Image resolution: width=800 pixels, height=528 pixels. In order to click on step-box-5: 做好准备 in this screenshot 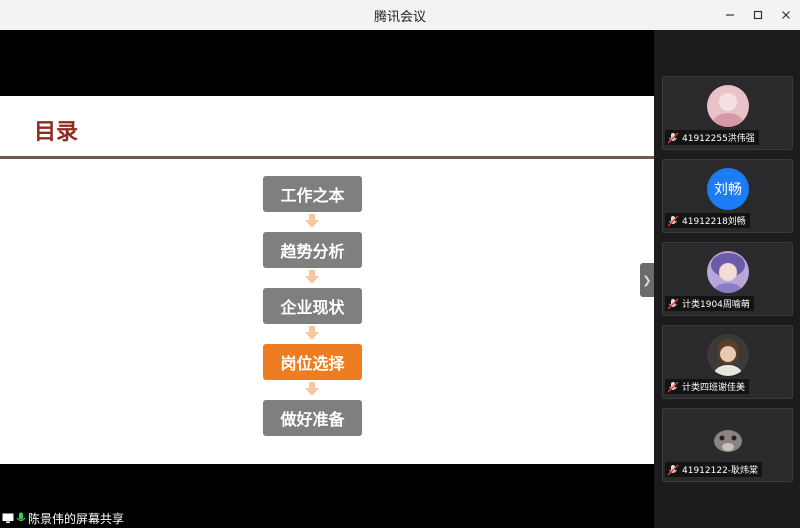, I will do `click(312, 418)`.